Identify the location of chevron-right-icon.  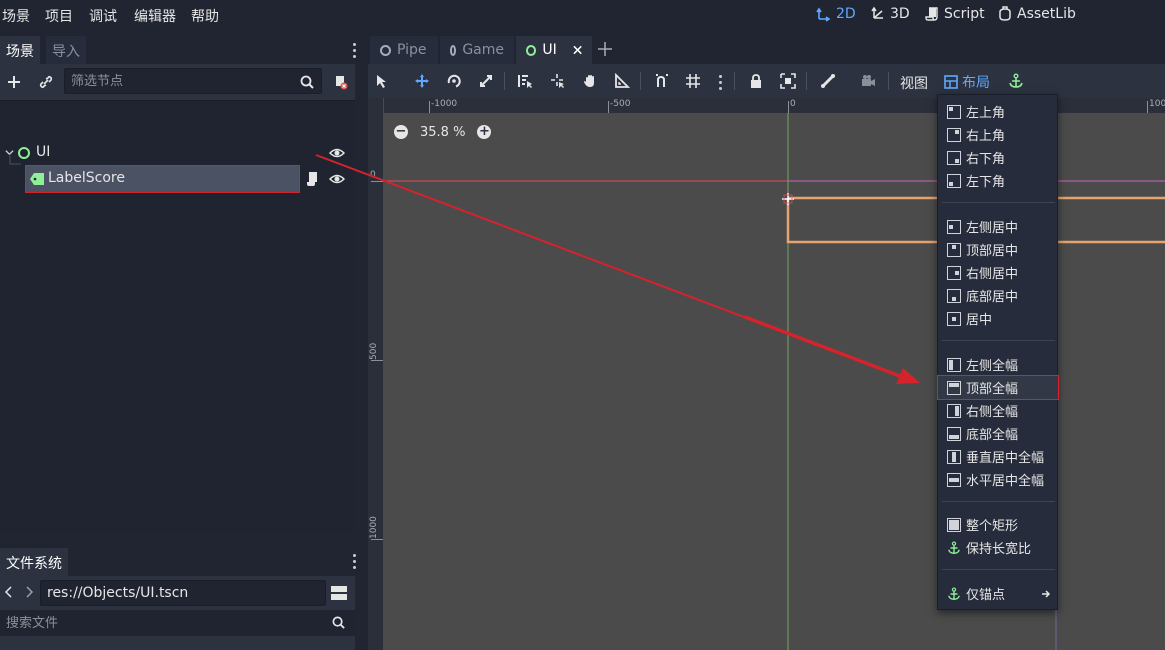
(29, 592).